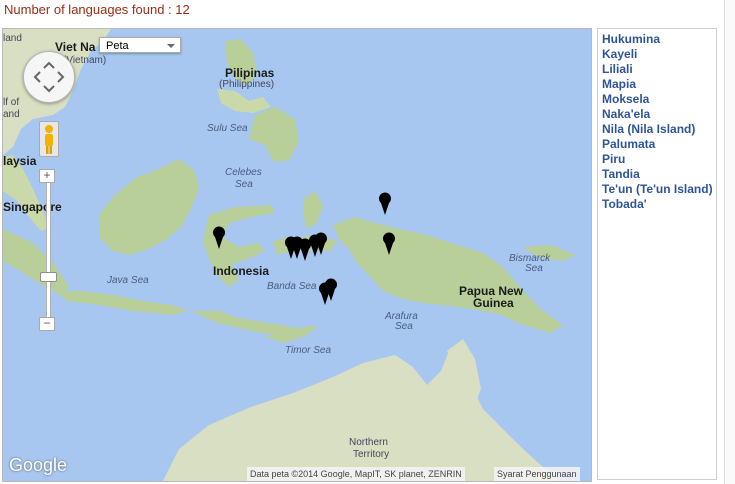 The height and width of the screenshot is (484, 735). What do you see at coordinates (659, 114) in the screenshot?
I see `language-link: Naka'ela` at bounding box center [659, 114].